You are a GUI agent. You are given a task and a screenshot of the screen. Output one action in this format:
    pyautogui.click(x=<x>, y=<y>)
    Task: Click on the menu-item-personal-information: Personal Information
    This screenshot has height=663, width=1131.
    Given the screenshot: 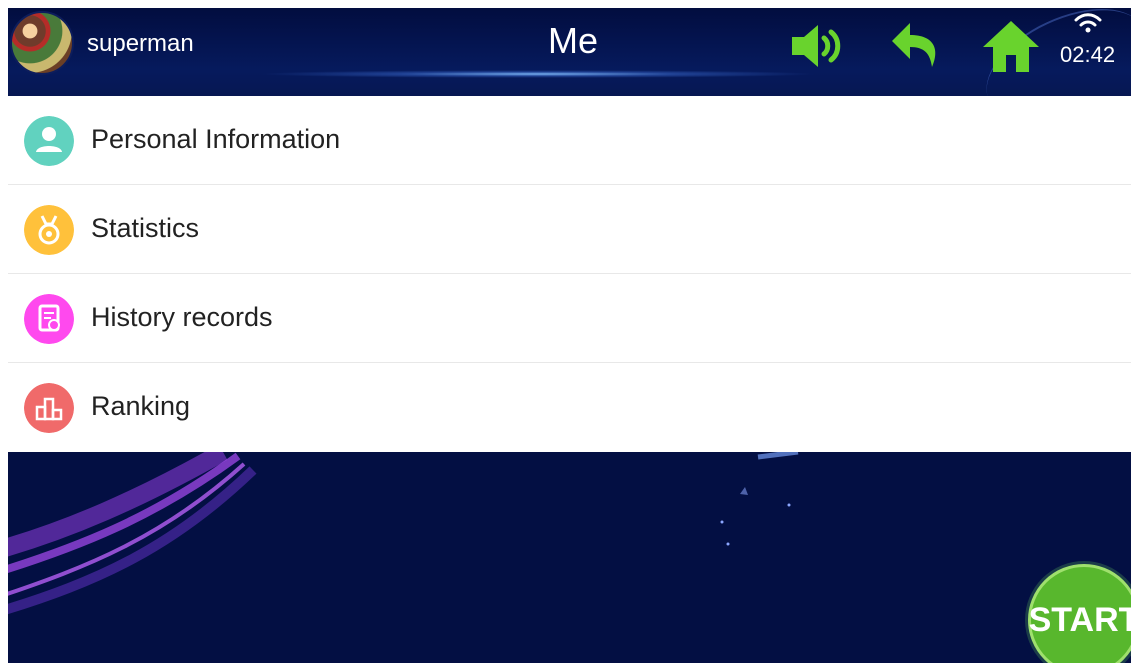 What is the action you would take?
    pyautogui.click(x=569, y=140)
    